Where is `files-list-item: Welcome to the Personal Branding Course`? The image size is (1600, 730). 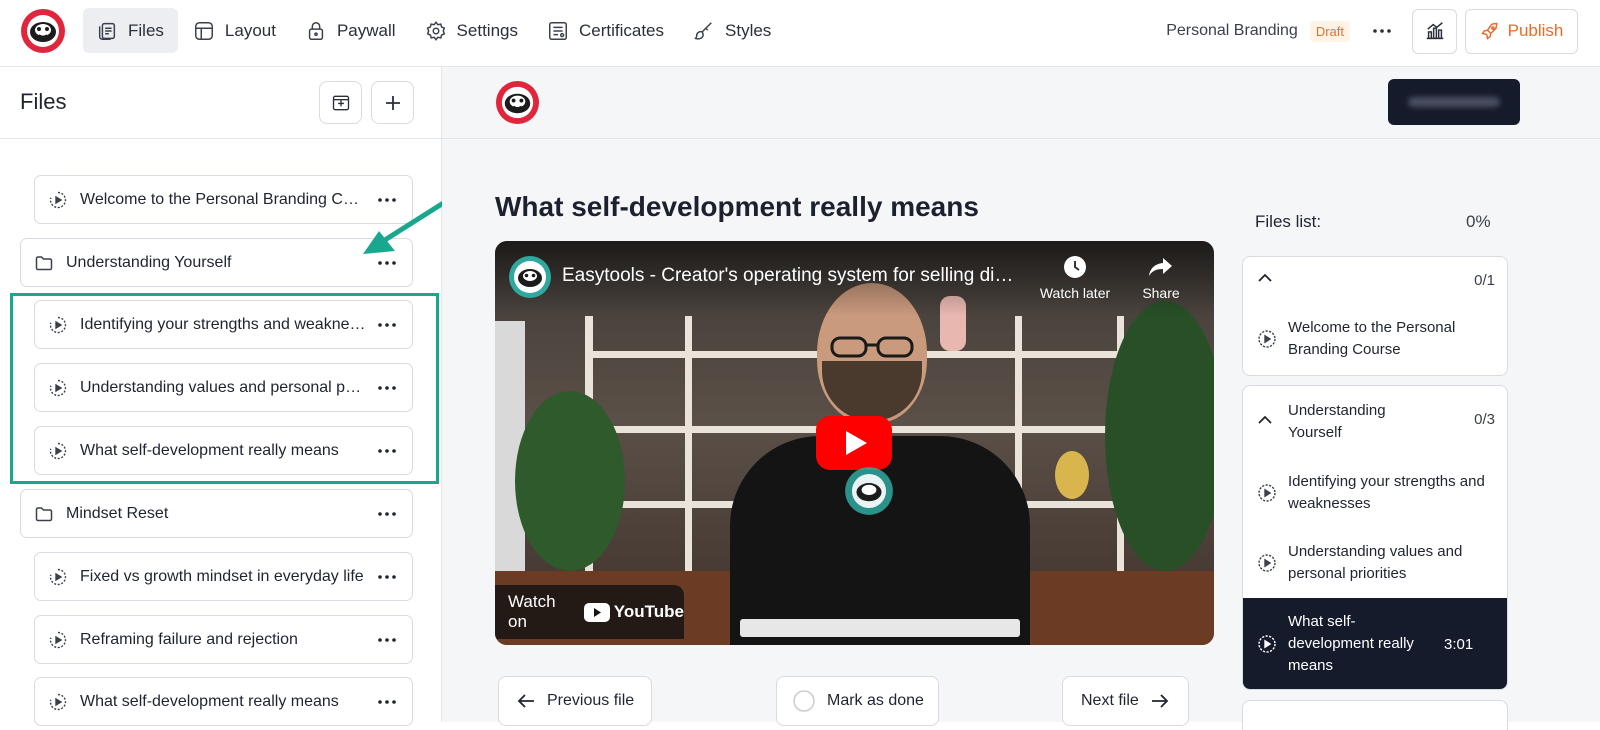 files-list-item: Welcome to the Personal Branding Course is located at coordinates (1375, 339).